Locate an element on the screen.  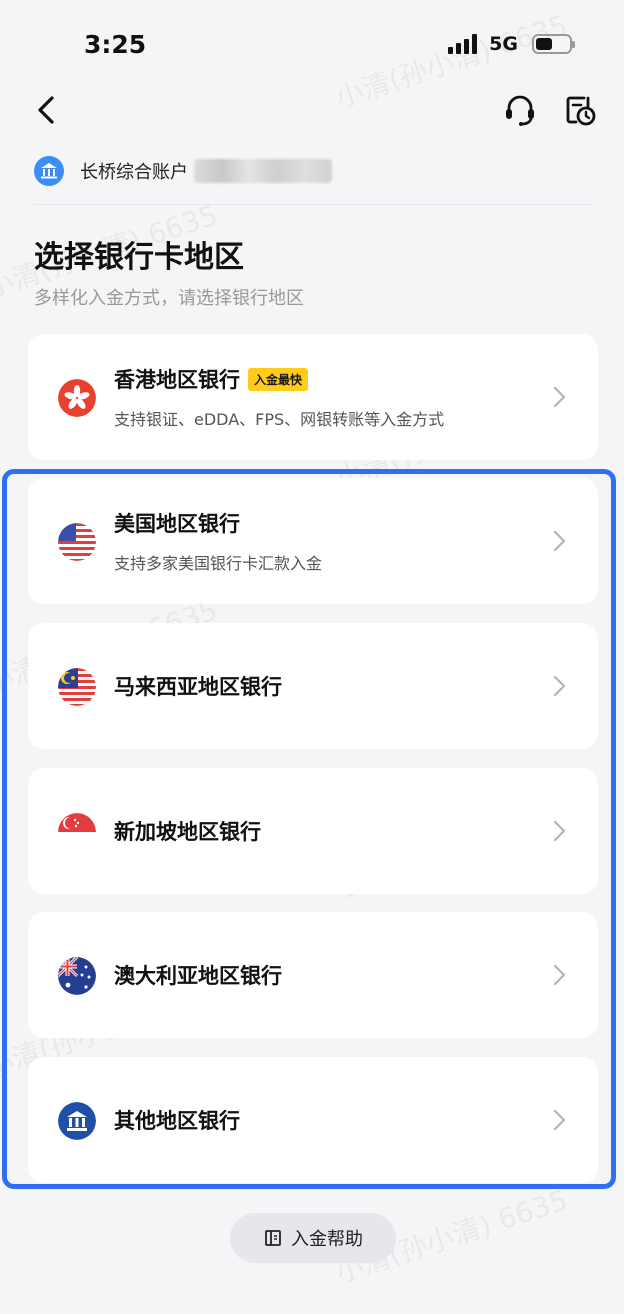
status-time: 3:25 is located at coordinates (115, 44).